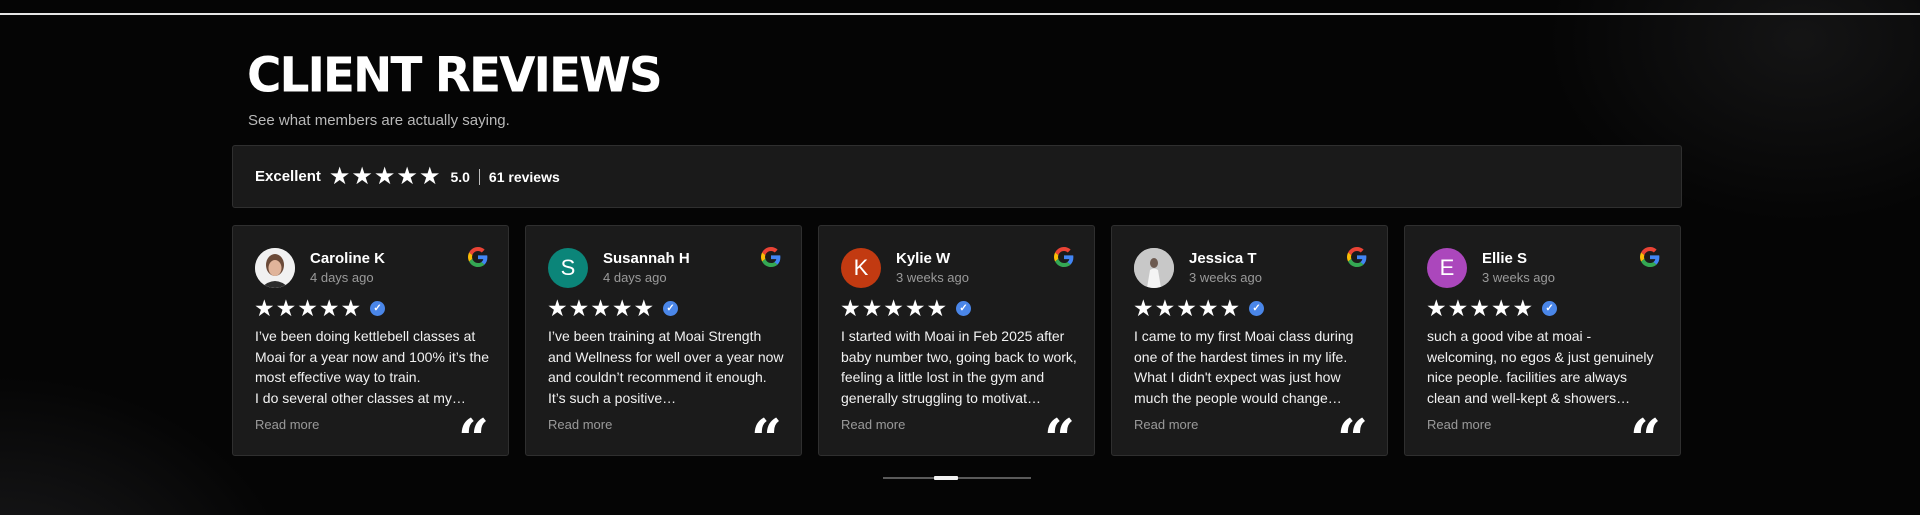  I want to click on reviewer-name: Caroline K, so click(348, 258).